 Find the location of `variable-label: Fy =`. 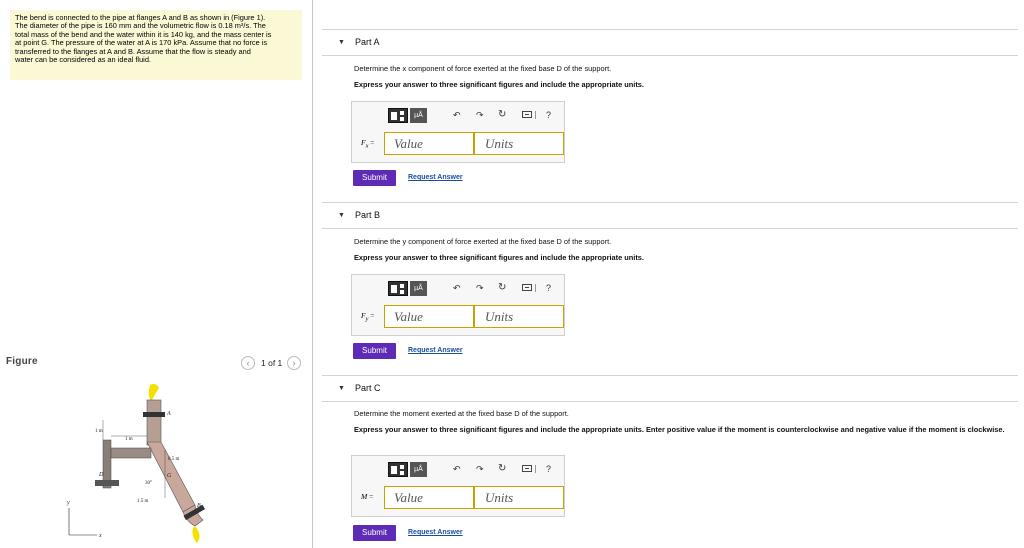

variable-label: Fy = is located at coordinates (368, 317).